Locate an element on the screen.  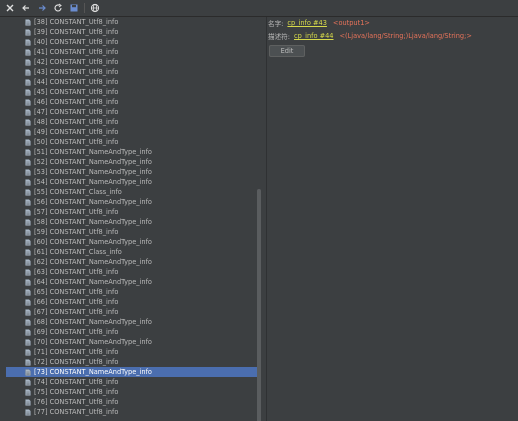
tree-row: [72] CONSTANT_Utf8_info is located at coordinates (133, 362).